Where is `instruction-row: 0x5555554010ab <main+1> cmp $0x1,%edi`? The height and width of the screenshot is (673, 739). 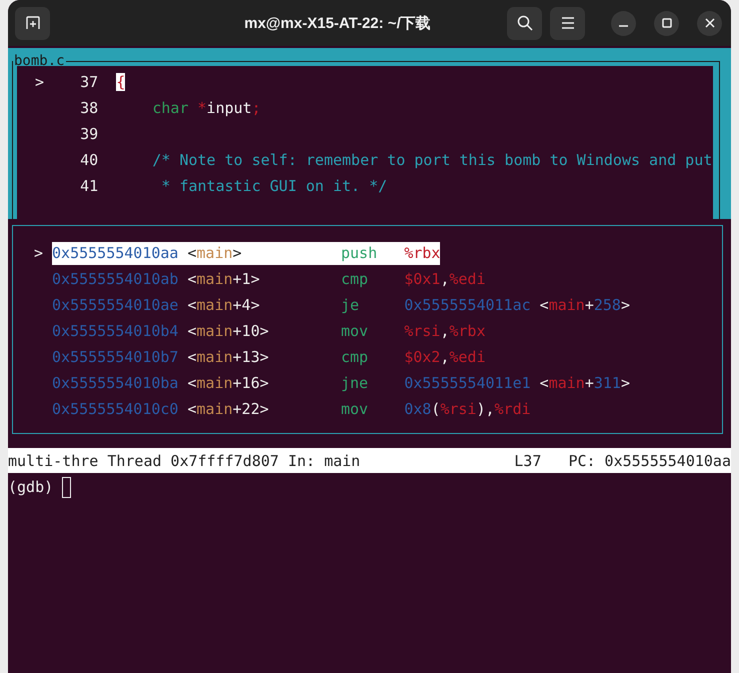 instruction-row: 0x5555554010ab <main+1> cmp $0x1,%edi is located at coordinates (269, 279).